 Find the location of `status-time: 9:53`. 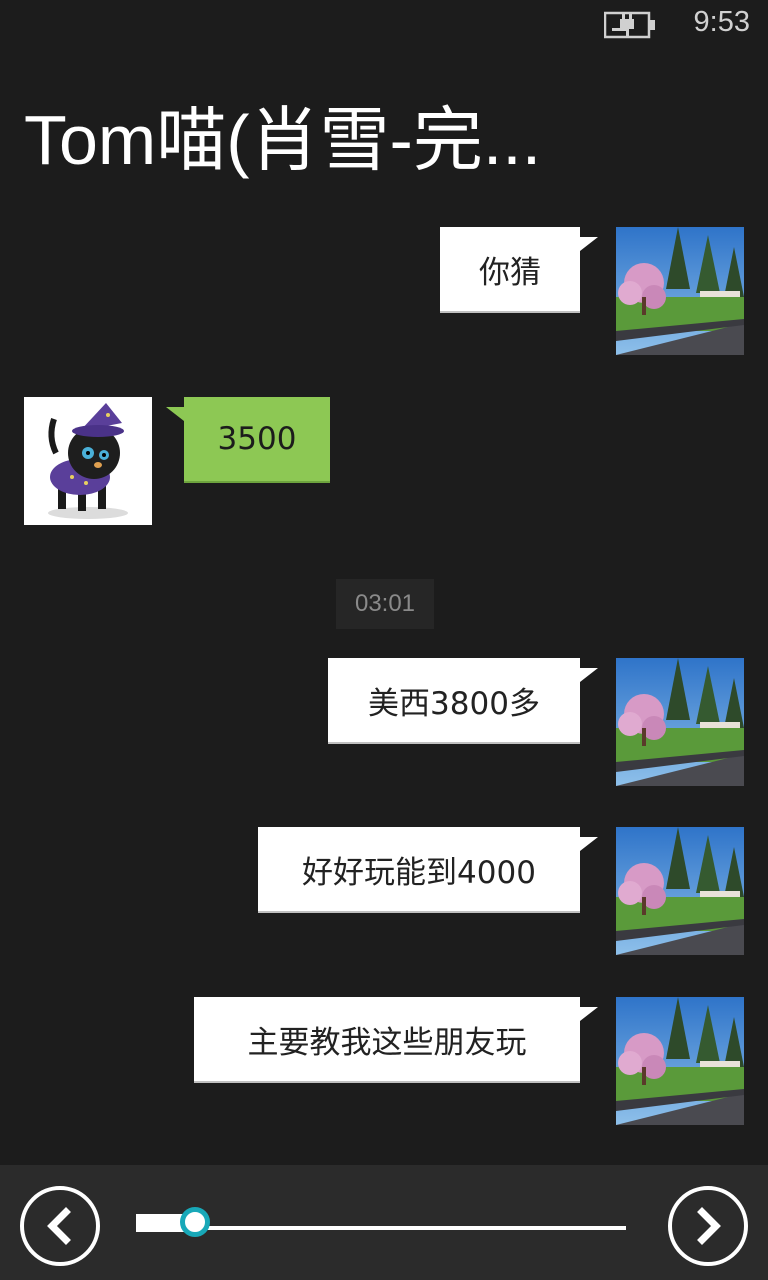

status-time: 9:53 is located at coordinates (721, 22).